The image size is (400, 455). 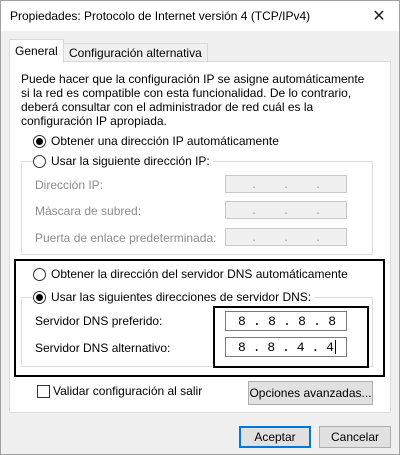 What do you see at coordinates (126, 238) in the screenshot?
I see `gateway-label: Puerta de enlace predeterminada:` at bounding box center [126, 238].